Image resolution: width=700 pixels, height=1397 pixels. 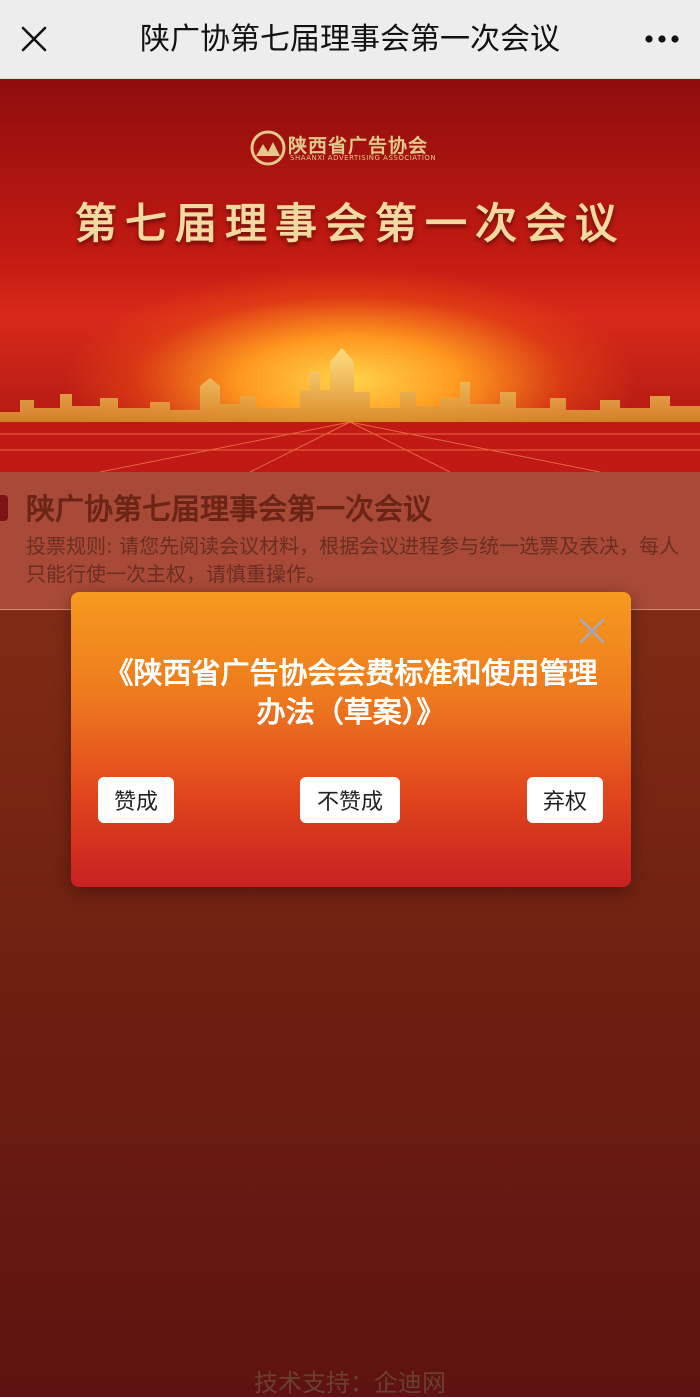 I want to click on more-dots-icon, so click(x=662, y=39).